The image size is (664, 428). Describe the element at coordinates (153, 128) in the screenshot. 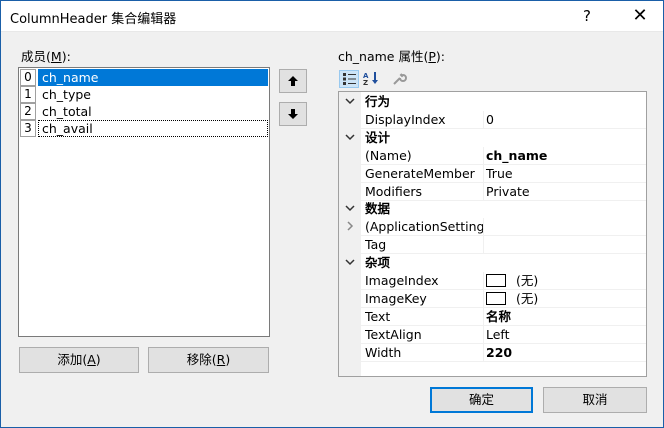

I see `member-name: ch_avail` at that location.